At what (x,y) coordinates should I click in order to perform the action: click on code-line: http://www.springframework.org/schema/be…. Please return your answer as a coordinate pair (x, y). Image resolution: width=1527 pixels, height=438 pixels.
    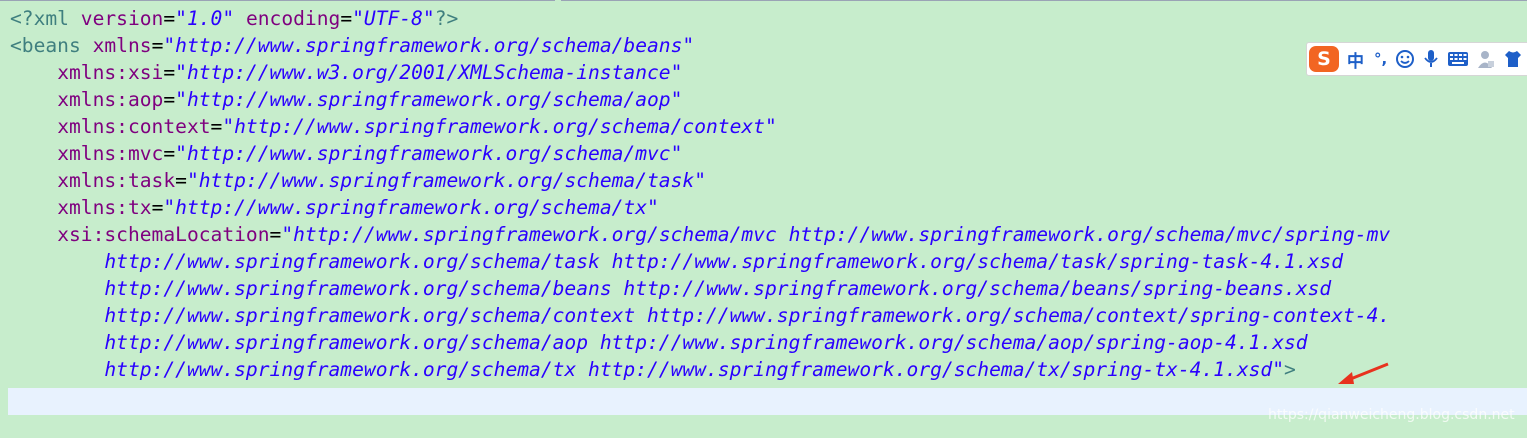
    Looking at the image, I should click on (670, 288).